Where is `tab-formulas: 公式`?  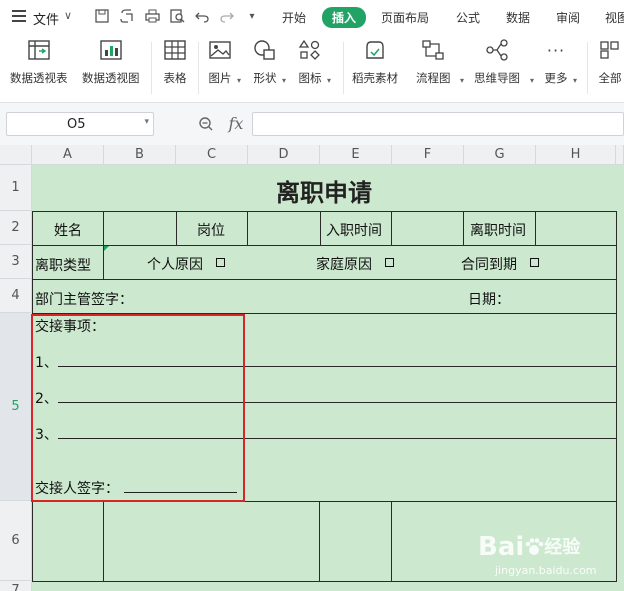 tab-formulas: 公式 is located at coordinates (468, 17).